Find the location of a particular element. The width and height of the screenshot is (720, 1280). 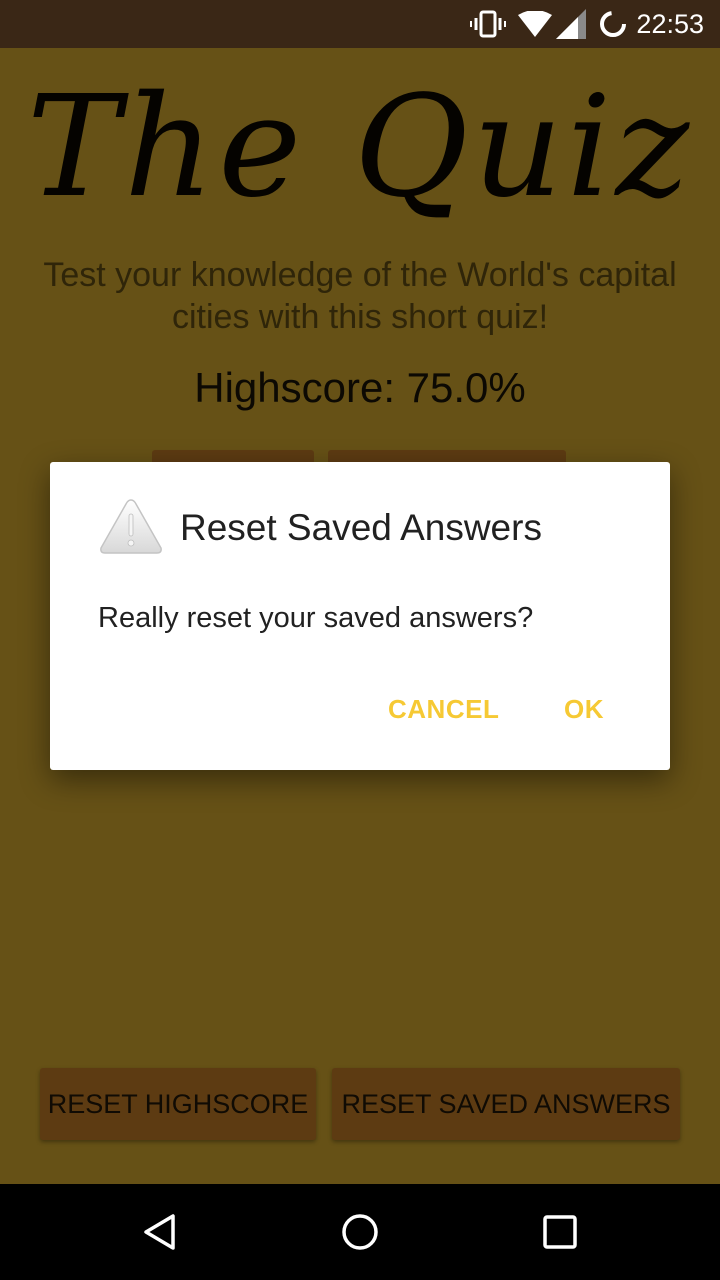

highscore-label: Highscore: 75.0% is located at coordinates (360, 387).